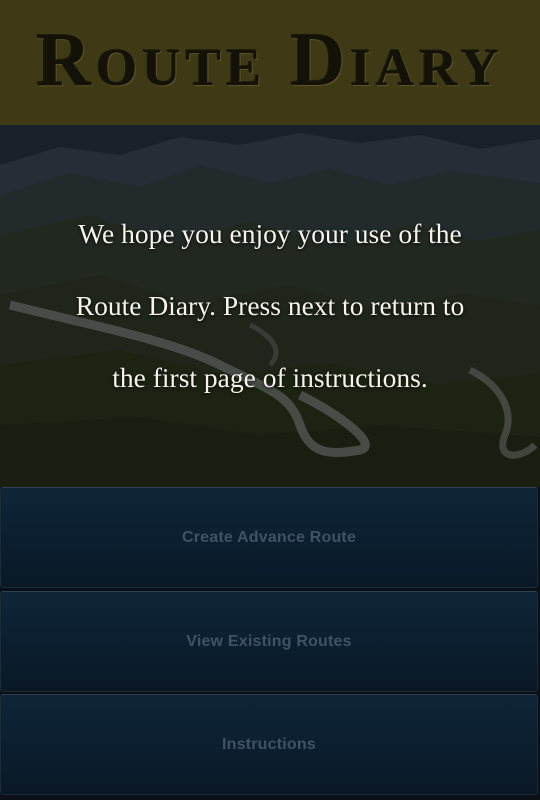 Image resolution: width=540 pixels, height=800 pixels. I want to click on instructions-label: Instructions, so click(269, 744).